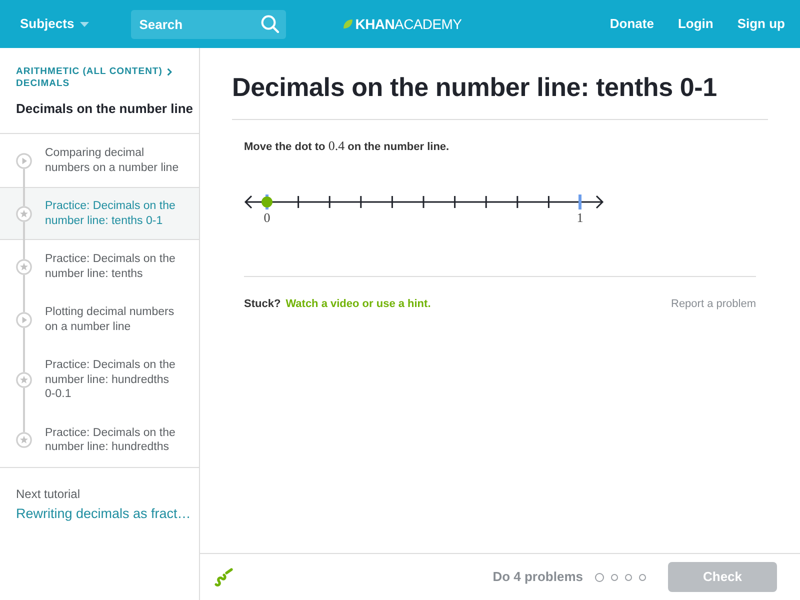  I want to click on exercise-title: Decimals on the number line: tenths 0-1, so click(475, 87).